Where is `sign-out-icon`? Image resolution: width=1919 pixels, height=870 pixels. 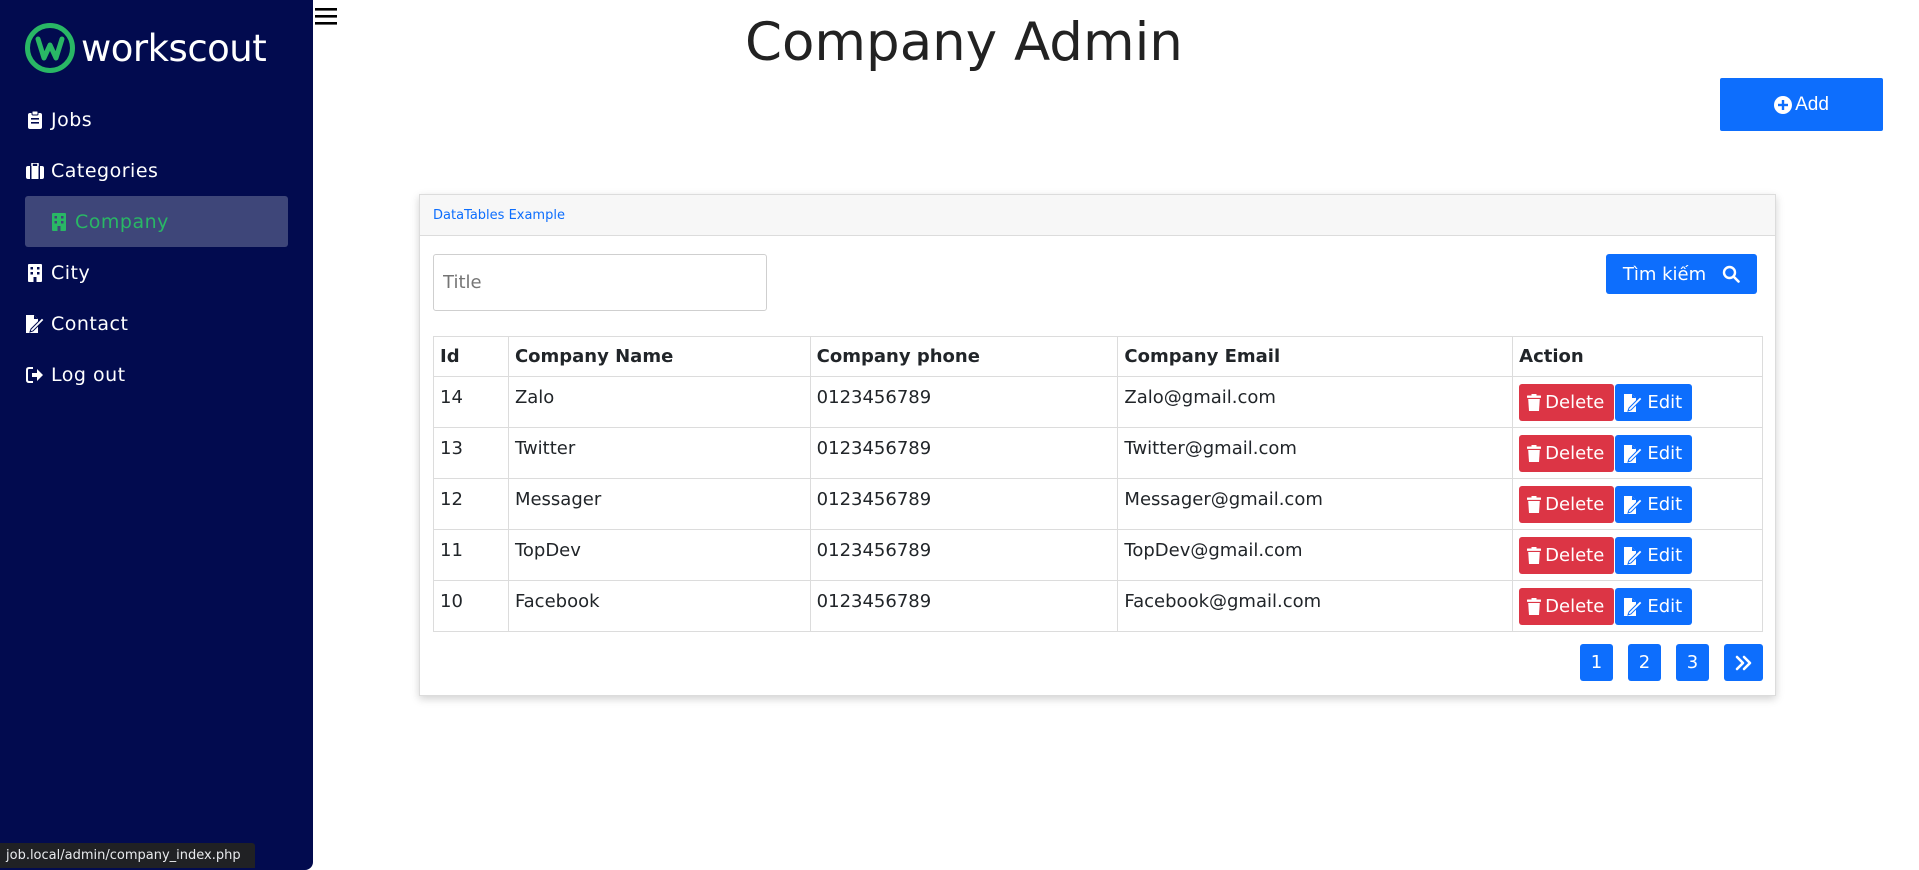 sign-out-icon is located at coordinates (35, 375).